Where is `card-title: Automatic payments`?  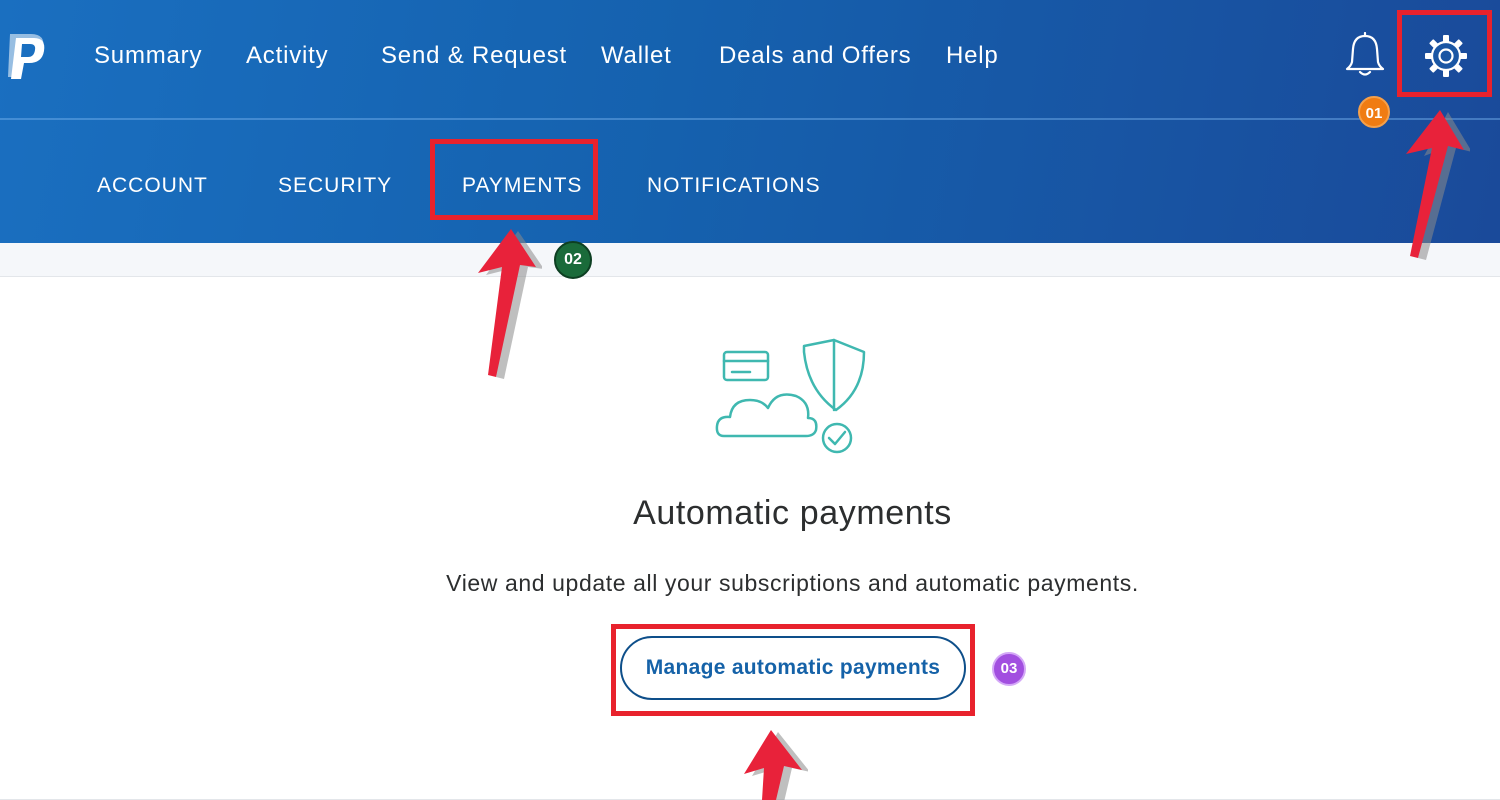
card-title: Automatic payments is located at coordinates (792, 513).